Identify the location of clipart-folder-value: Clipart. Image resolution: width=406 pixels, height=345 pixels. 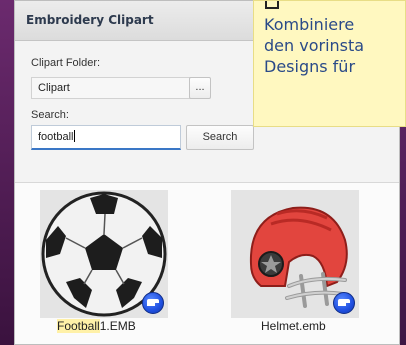
(54, 88).